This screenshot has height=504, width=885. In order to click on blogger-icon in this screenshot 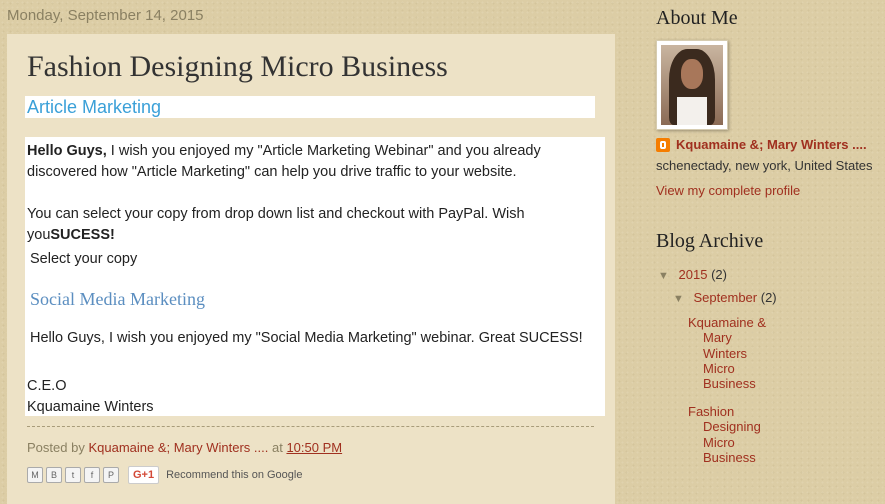, I will do `click(663, 144)`.